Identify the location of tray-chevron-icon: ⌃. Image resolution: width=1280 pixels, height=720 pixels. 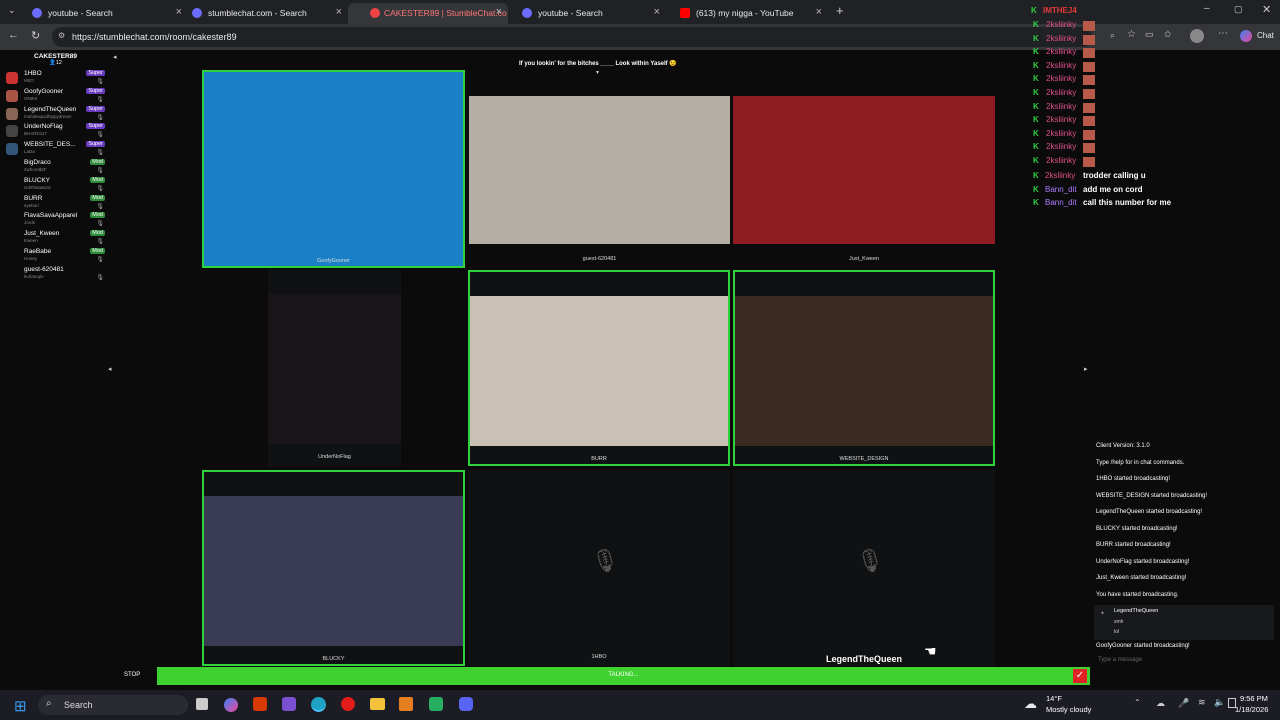
(1137, 702).